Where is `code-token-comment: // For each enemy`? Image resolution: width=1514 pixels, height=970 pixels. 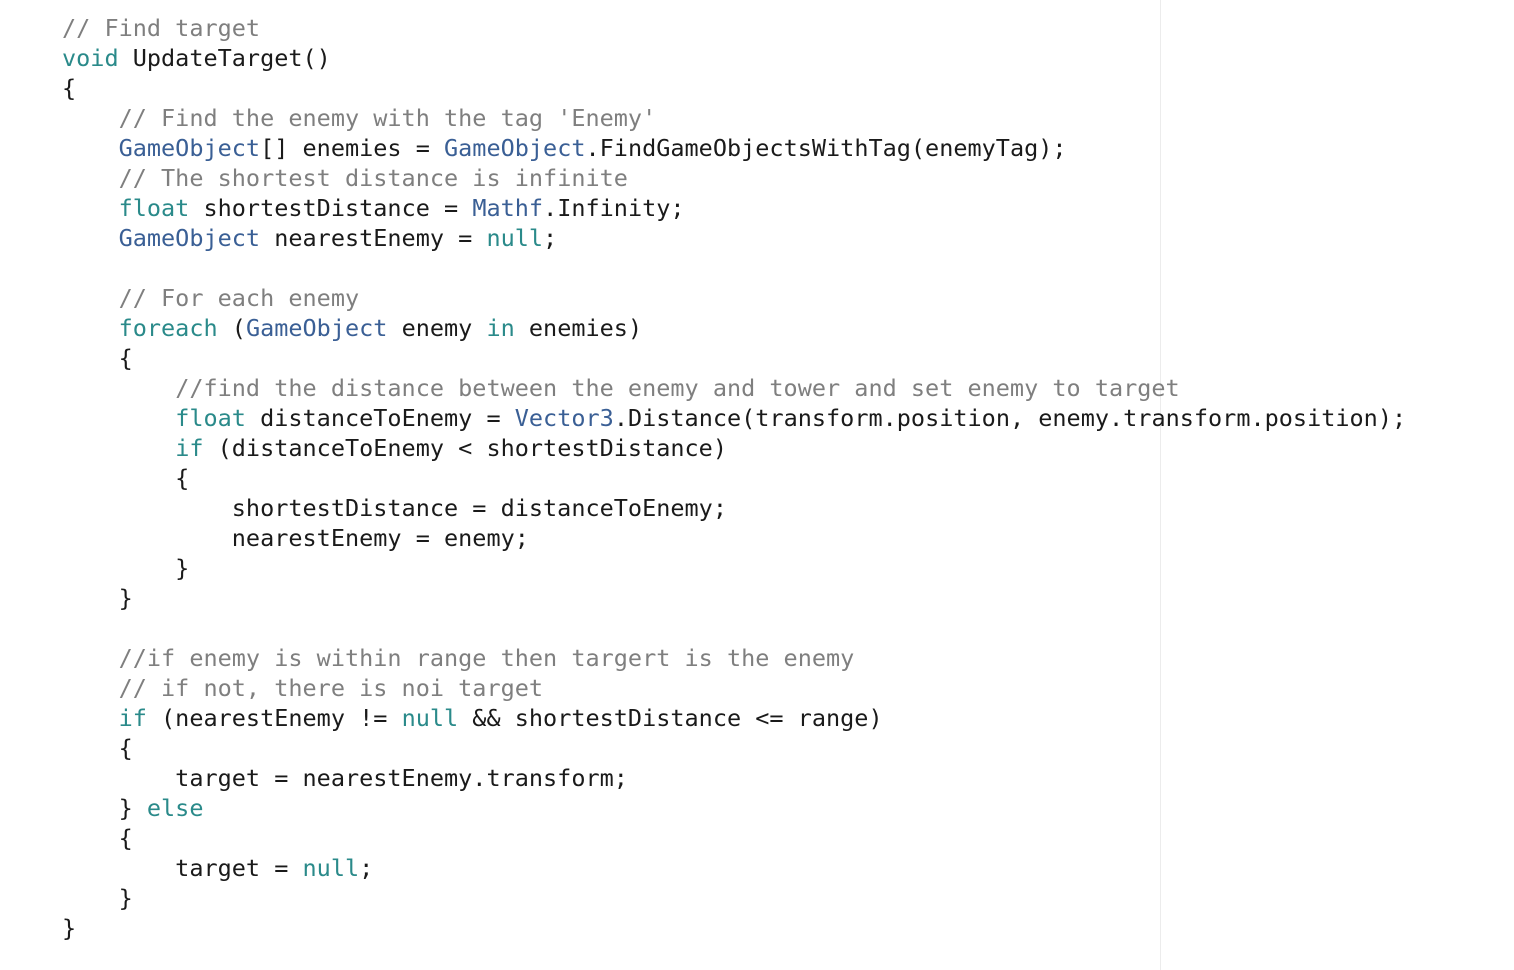
code-token-comment: // For each enemy is located at coordinates (239, 298).